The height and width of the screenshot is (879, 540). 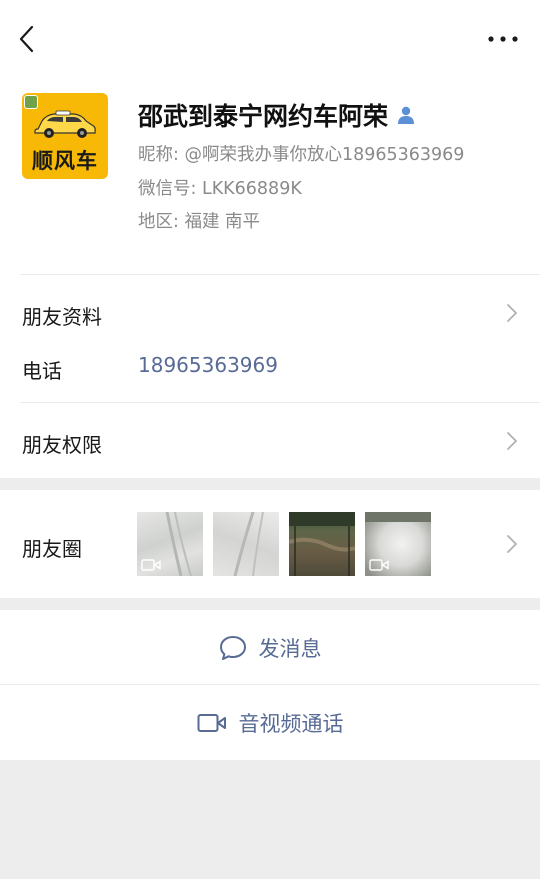 I want to click on nickname: 昵称: @啊荣我办事你放心18965363969, so click(x=301, y=155).